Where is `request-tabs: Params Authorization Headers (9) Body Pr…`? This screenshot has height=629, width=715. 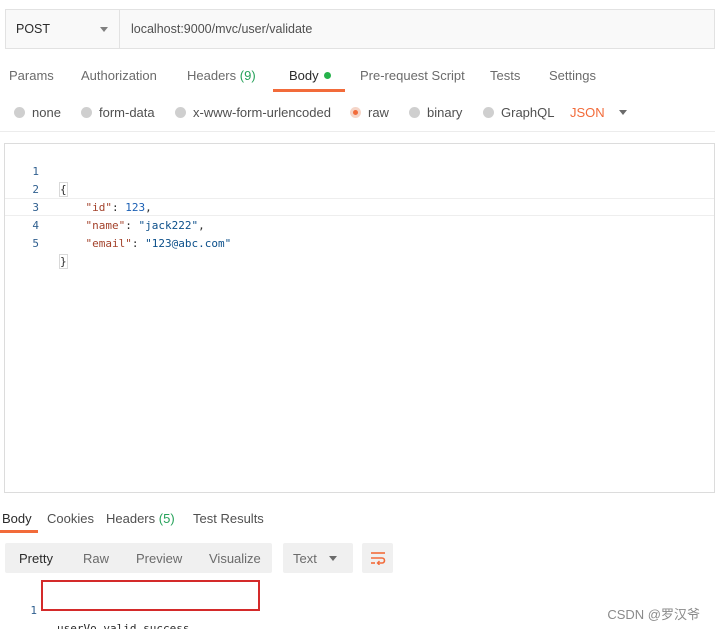
request-tabs: Params Authorization Headers (9) Body Pr… is located at coordinates (357, 76).